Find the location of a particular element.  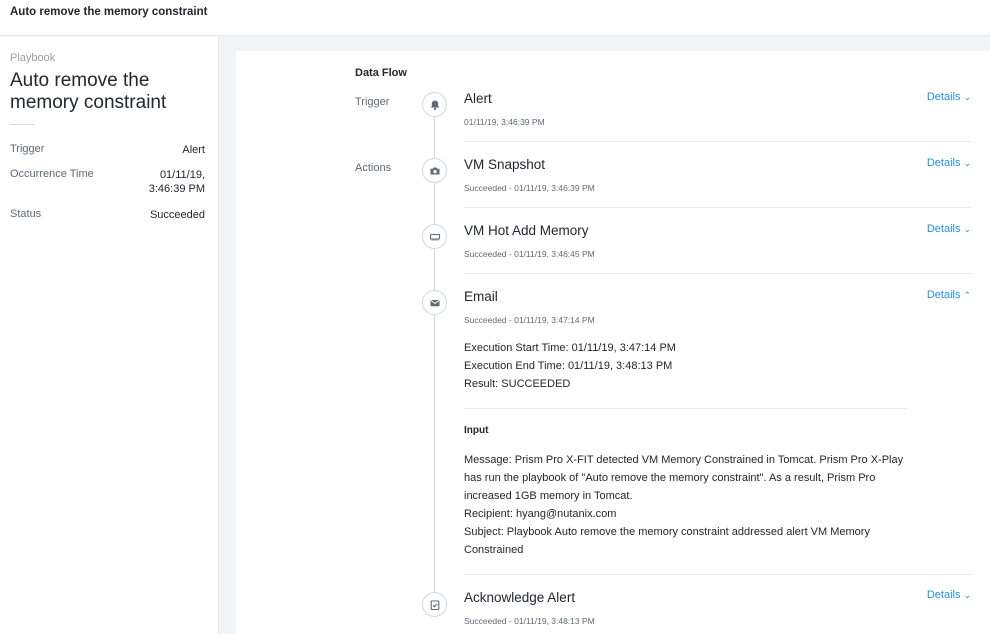

details-toggle-vm-hot-add-memory: Details ⌄ is located at coordinates (949, 229).